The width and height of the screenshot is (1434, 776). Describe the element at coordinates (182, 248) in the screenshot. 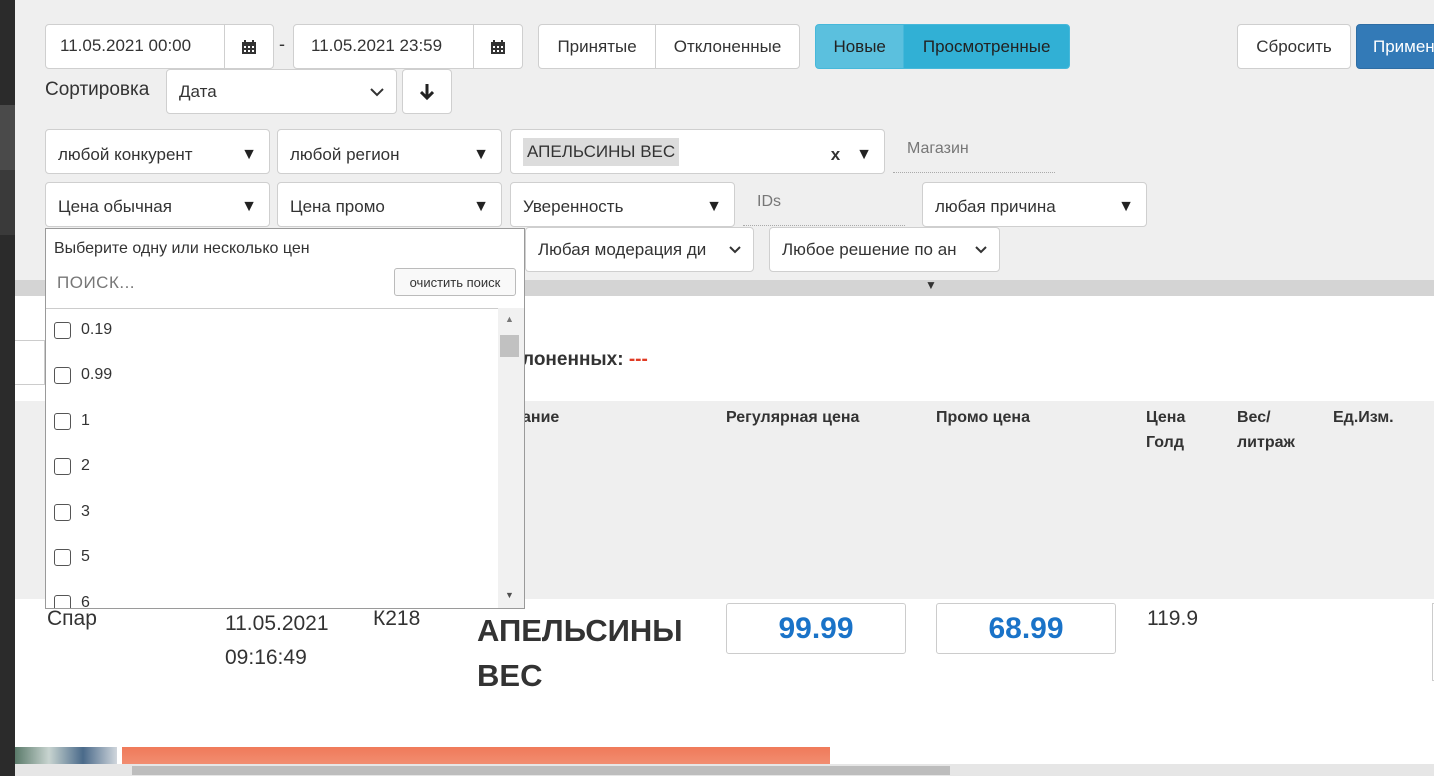

I see `dropdown-title: Выберите одну или несколько цен` at that location.